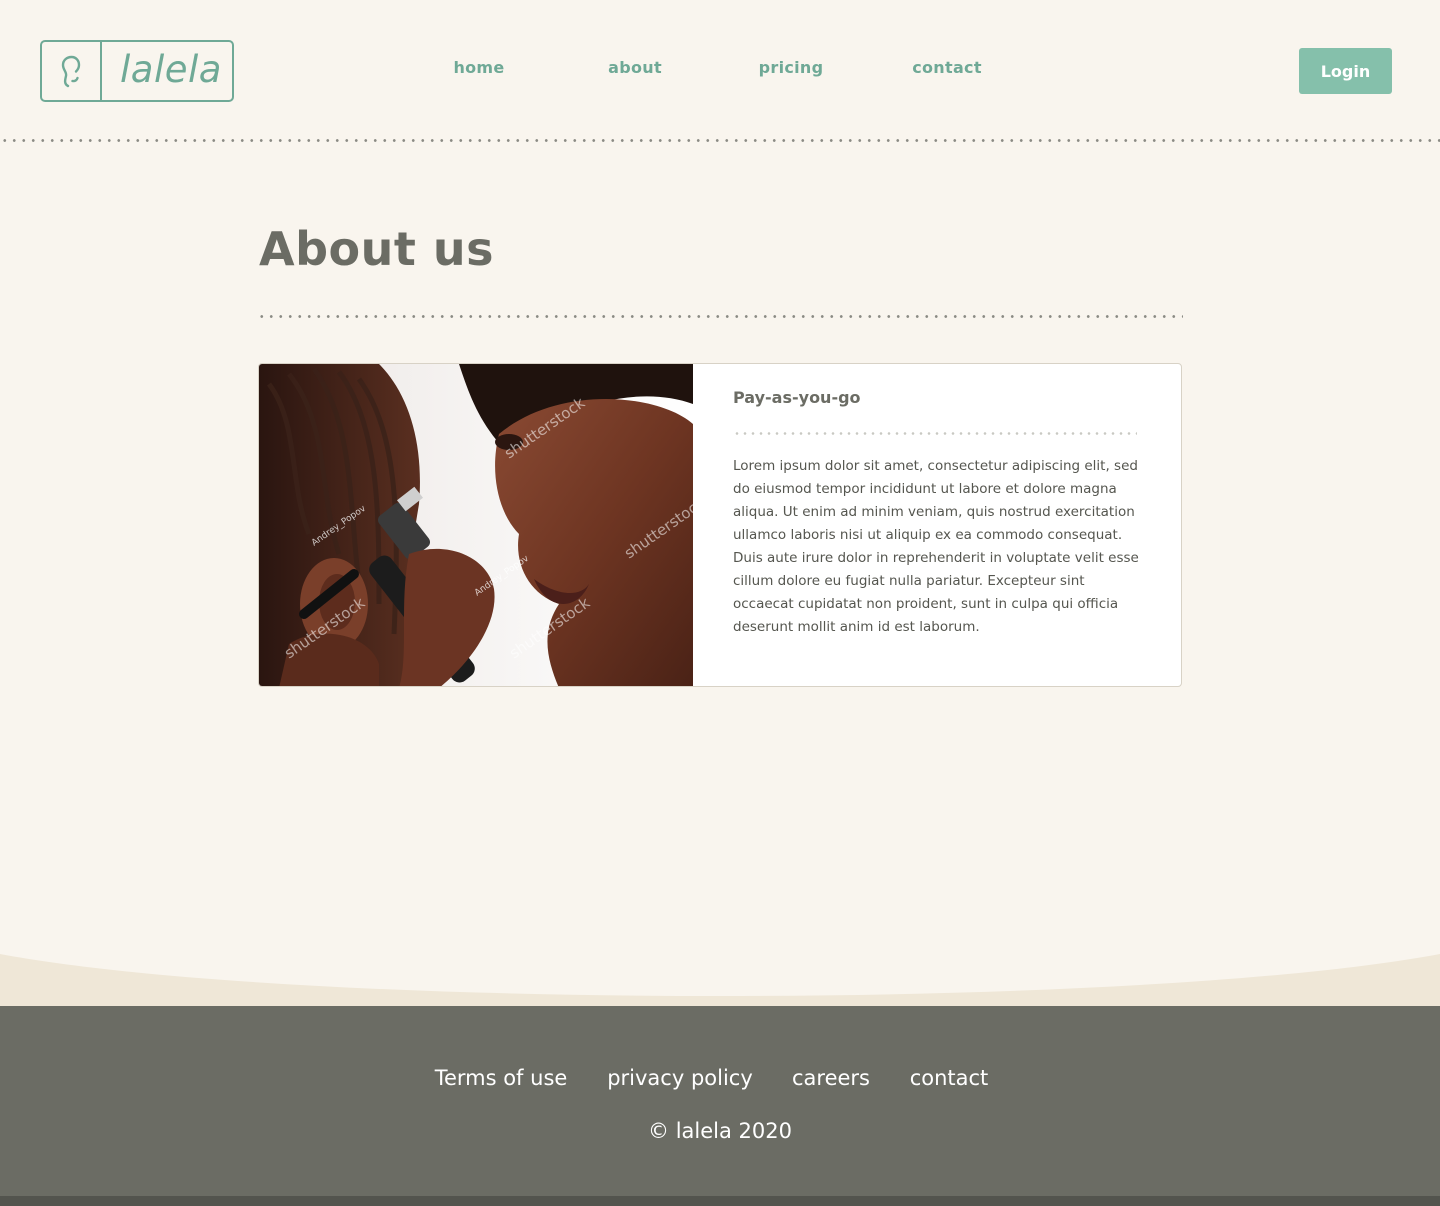  I want to click on card-title: Pay-as-you-go, so click(797, 397).